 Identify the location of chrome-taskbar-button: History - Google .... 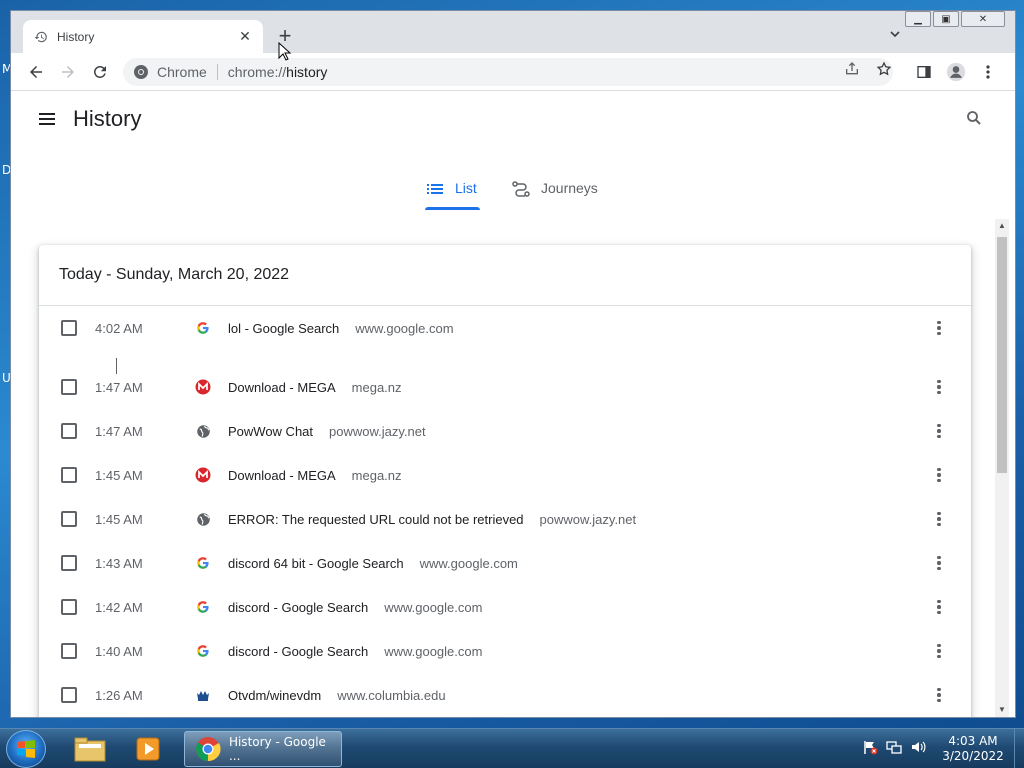
(263, 749).